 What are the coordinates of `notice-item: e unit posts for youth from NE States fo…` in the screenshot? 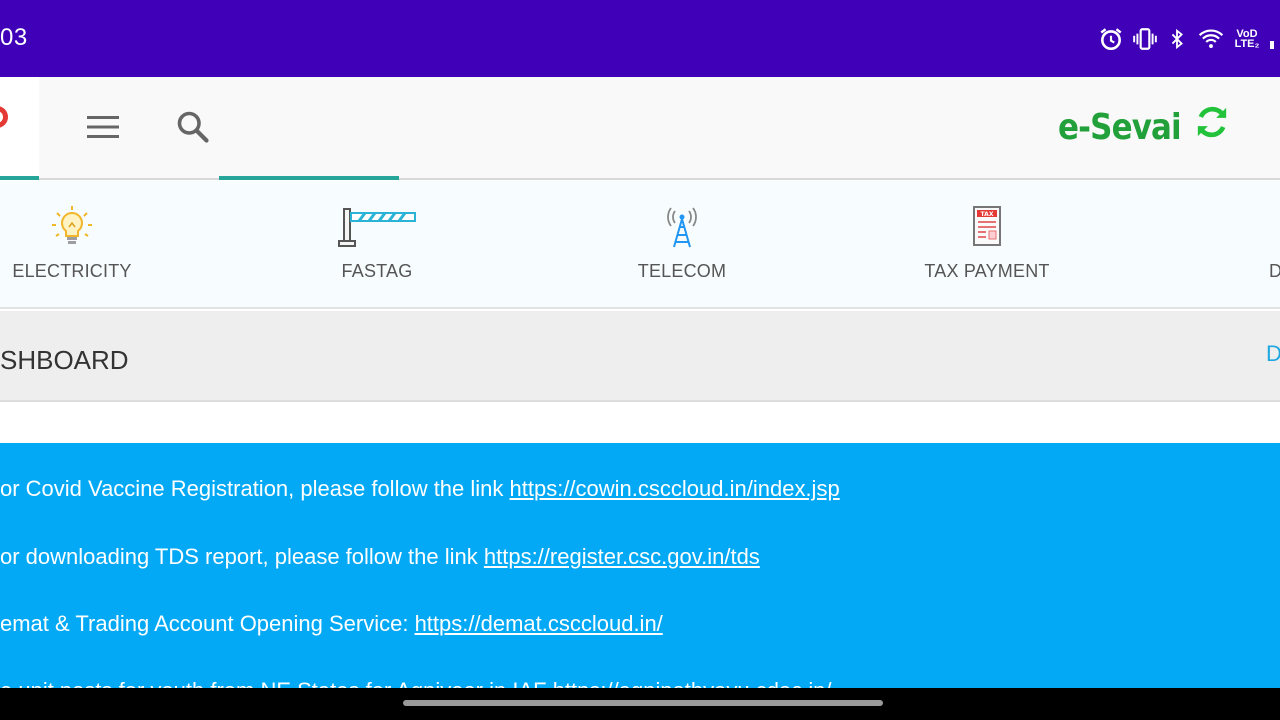 It's located at (416, 683).